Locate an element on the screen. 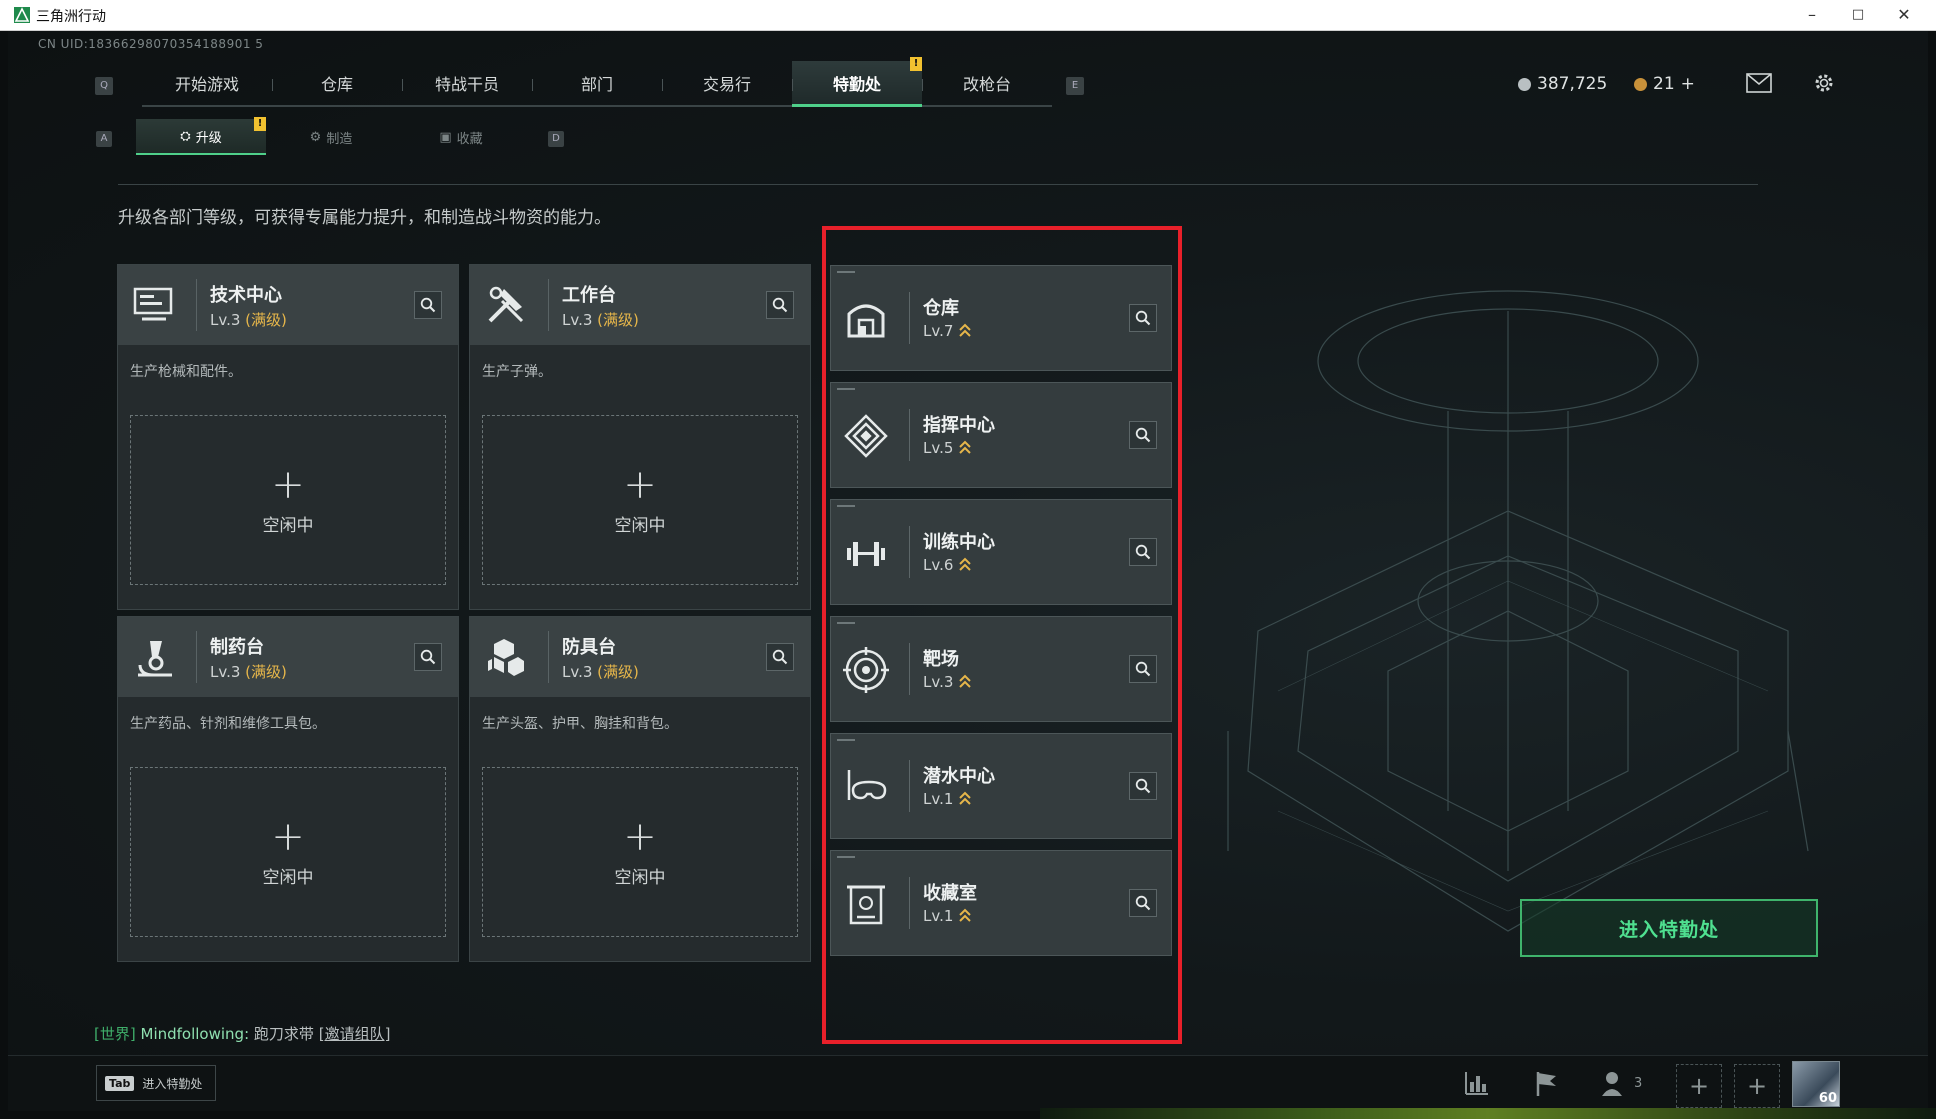 The image size is (1936, 1119). workshop-card-tech-center: 技术中心 Lv.3 (满级) 生产枪械和配件。 + 空闲中 is located at coordinates (288, 437).